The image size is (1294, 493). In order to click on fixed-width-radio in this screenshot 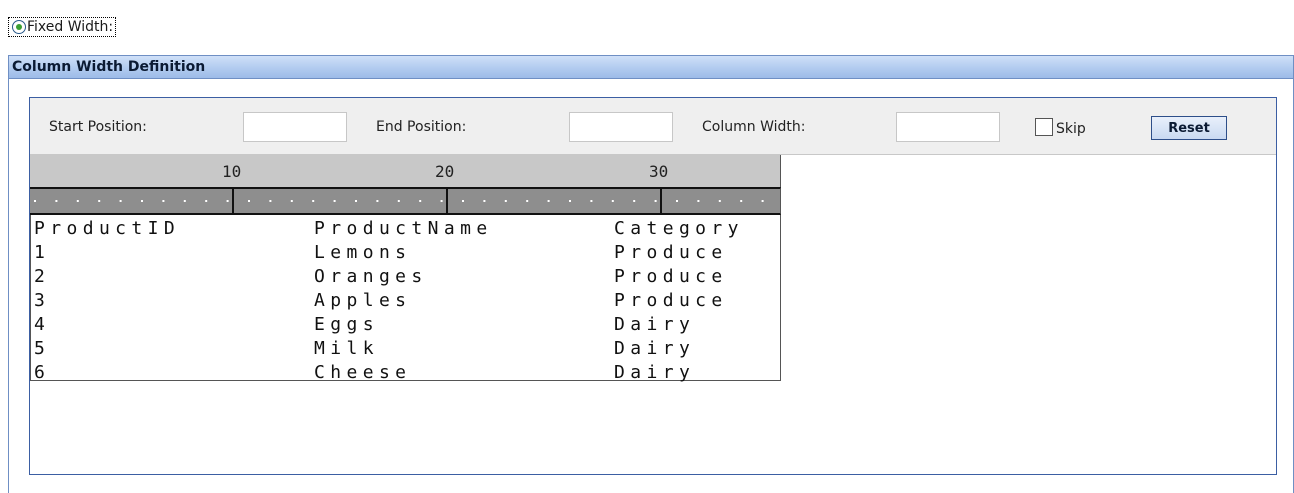, I will do `click(19, 27)`.